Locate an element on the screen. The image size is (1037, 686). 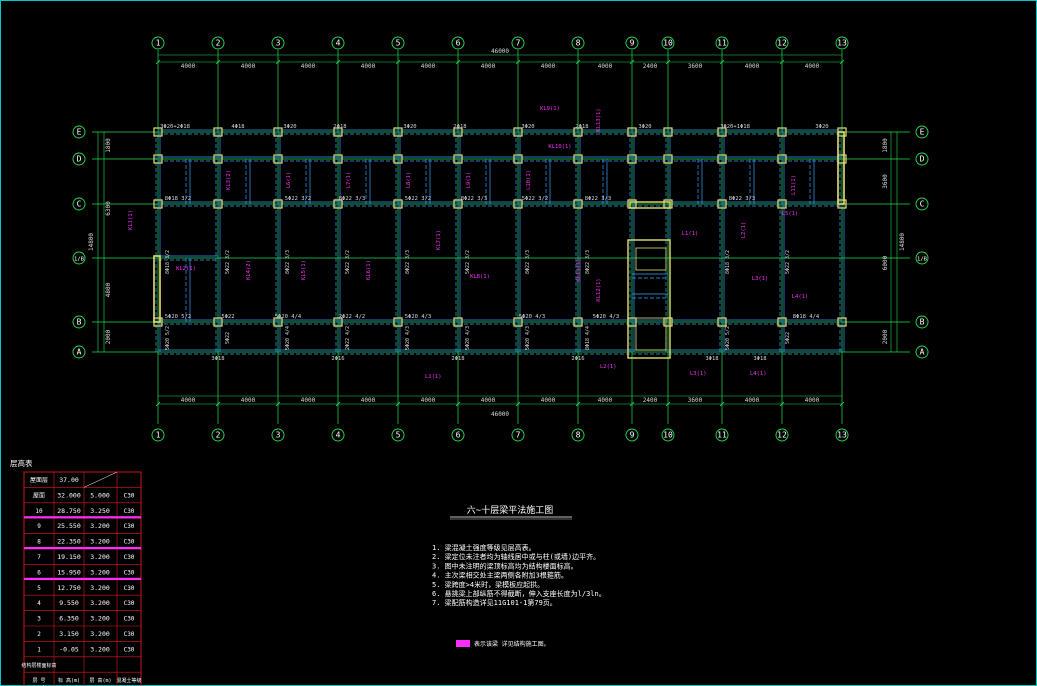
axis-label-x: 3 is located at coordinates (278, 435).